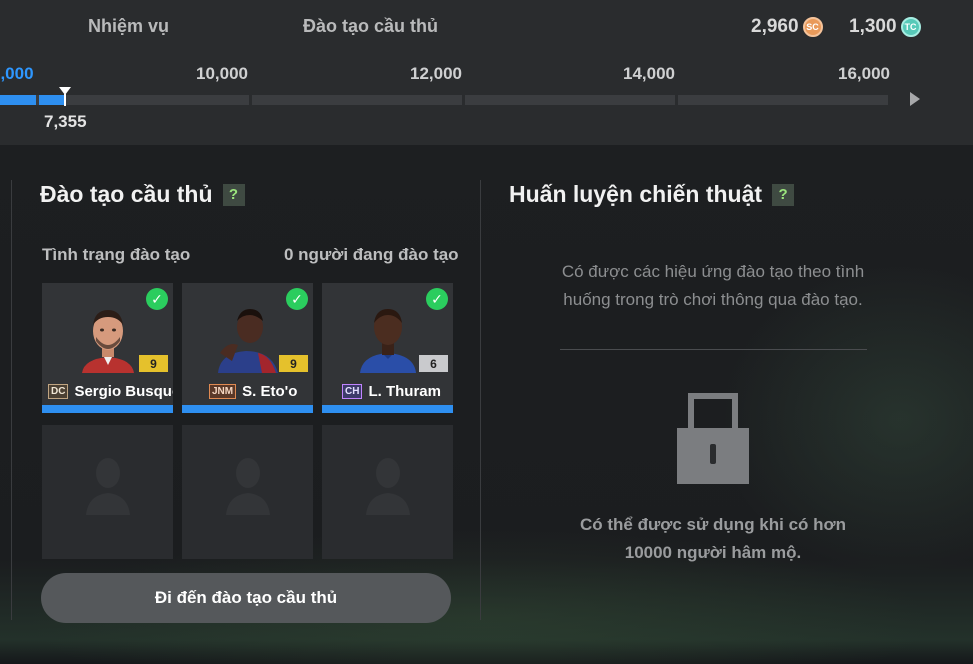 This screenshot has height=664, width=973. I want to click on currency-sc-value: 2,960, so click(775, 26).